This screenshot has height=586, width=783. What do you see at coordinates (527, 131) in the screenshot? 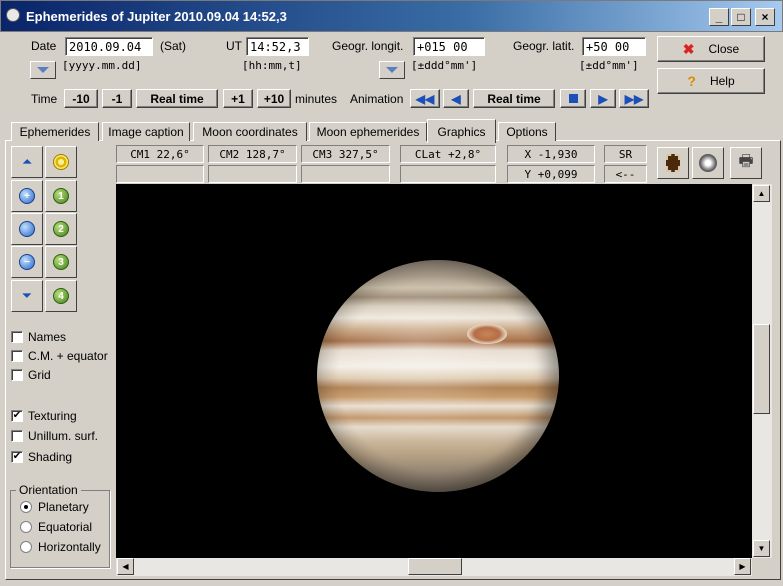
I see `tab-options: Options` at bounding box center [527, 131].